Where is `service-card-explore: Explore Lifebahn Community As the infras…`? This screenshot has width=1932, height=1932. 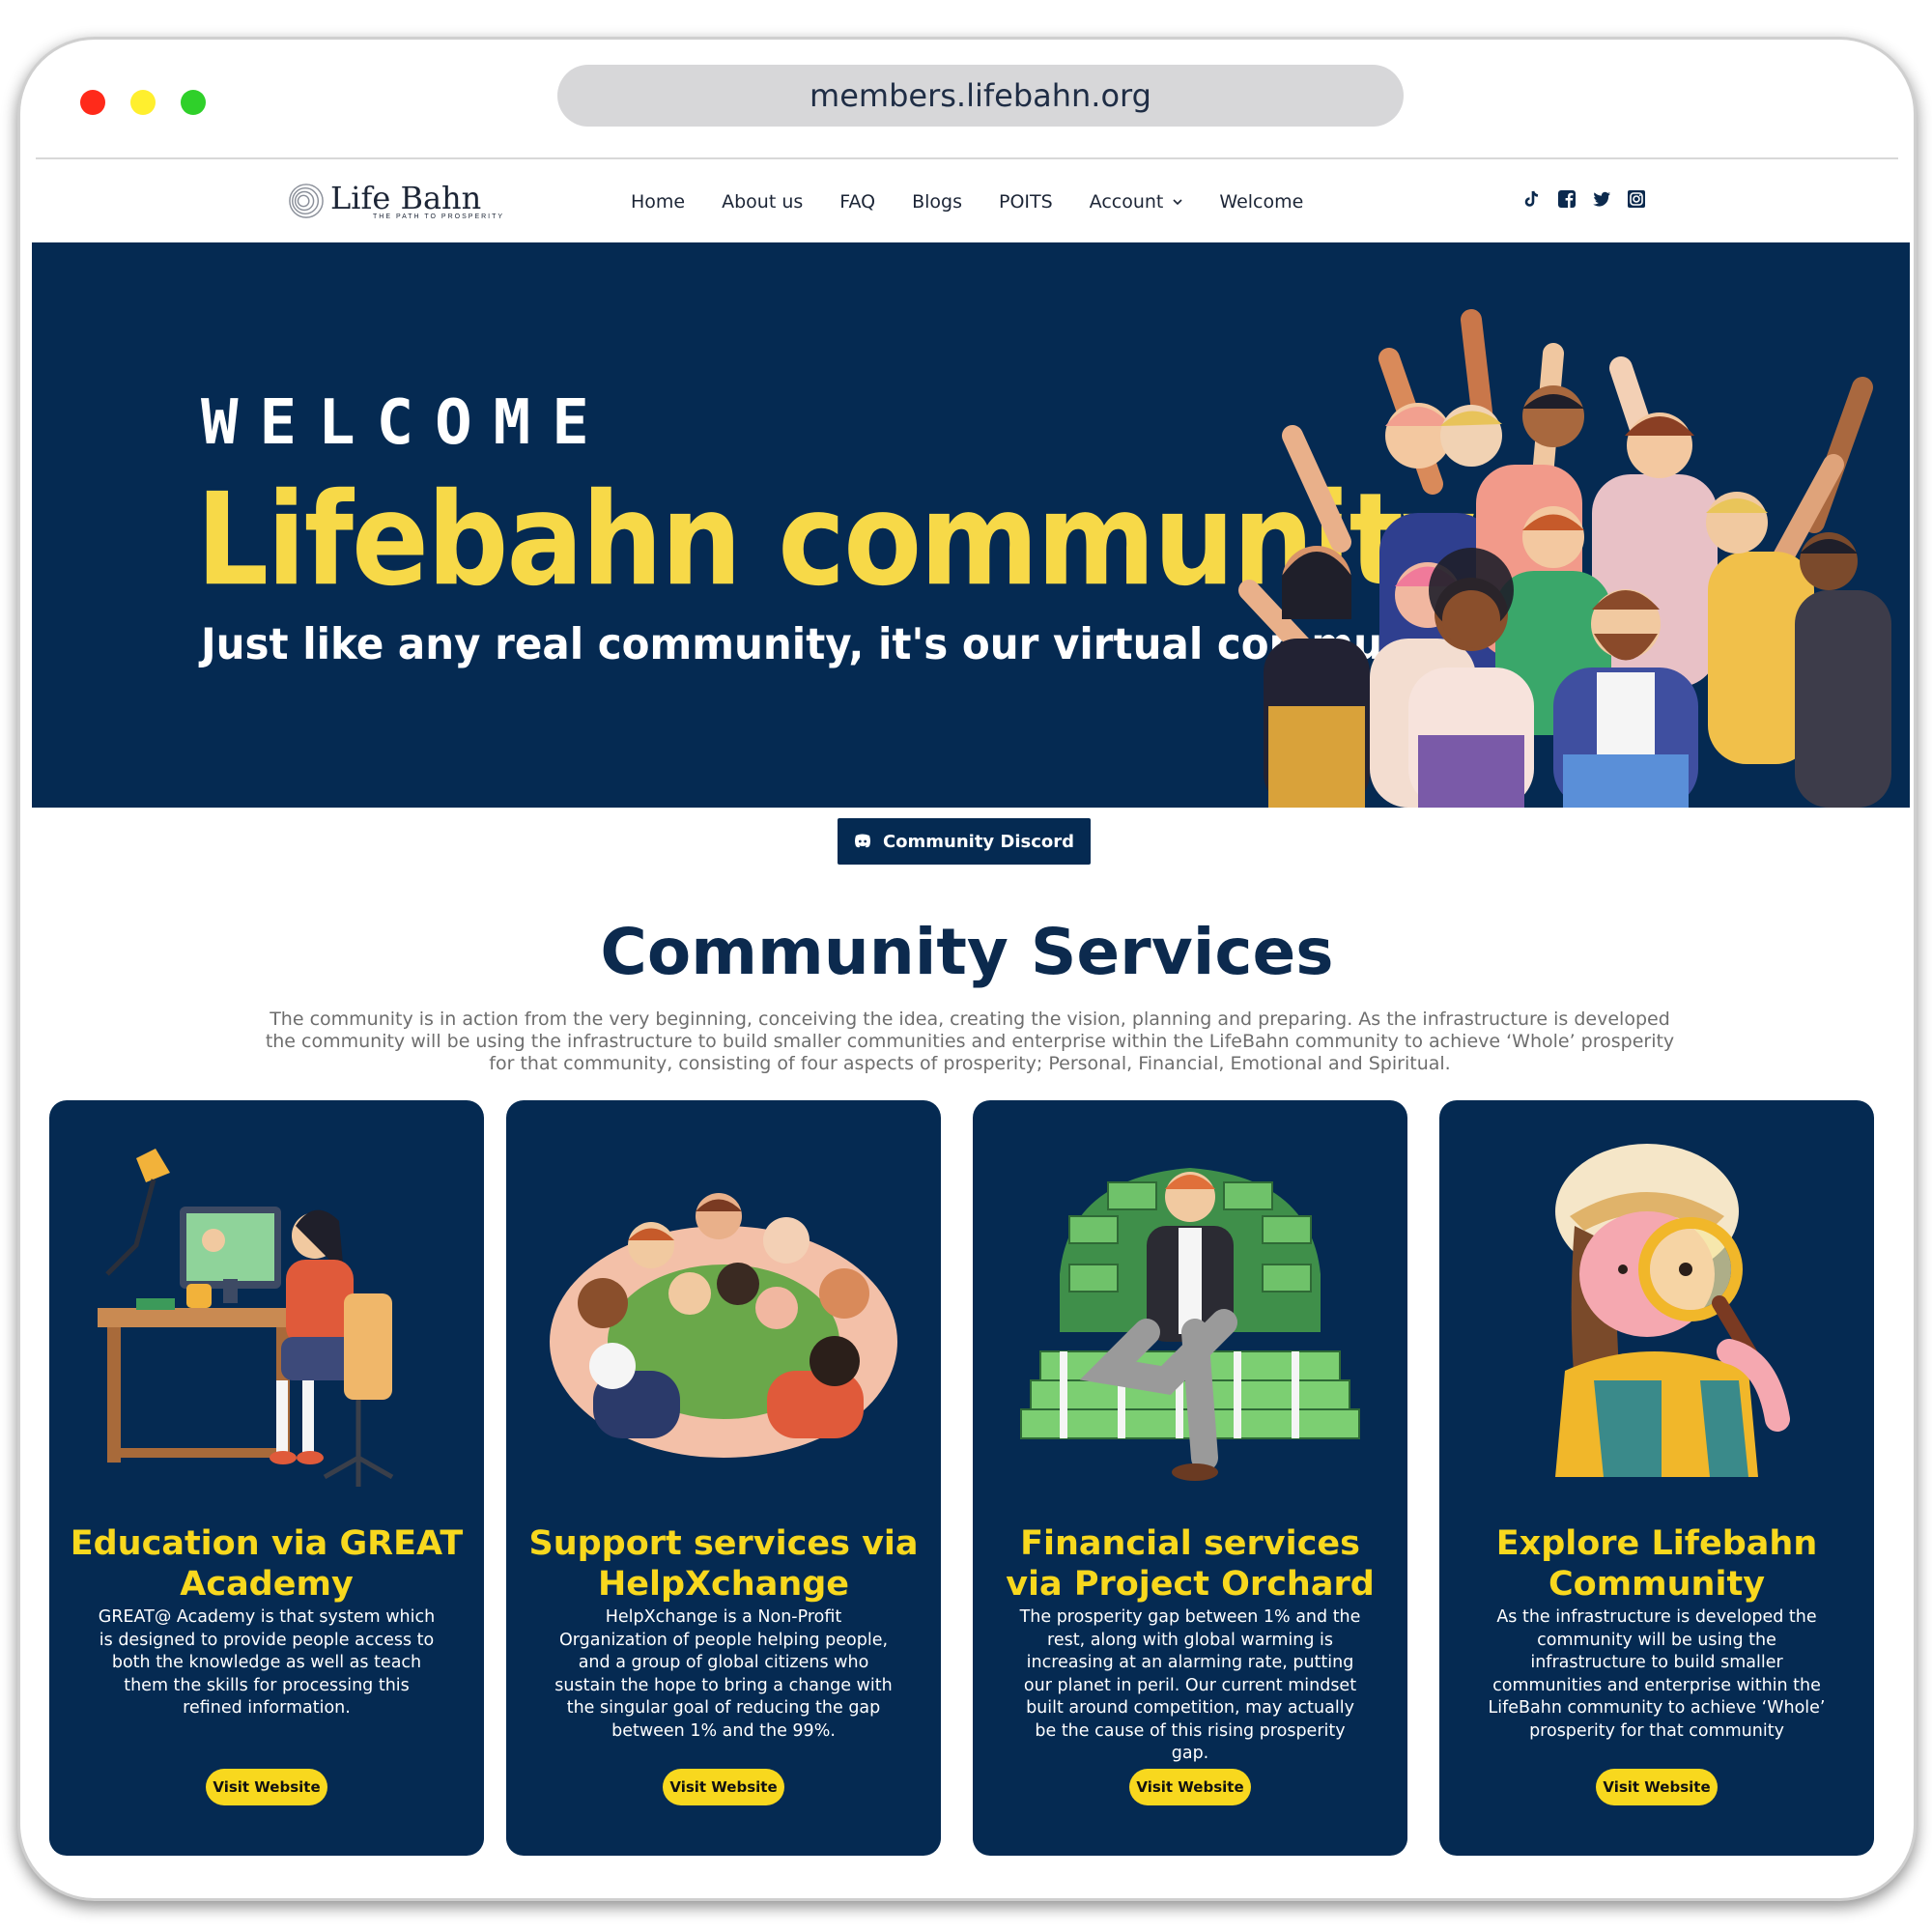
service-card-explore: Explore Lifebahn Community As the infras… is located at coordinates (1656, 1478).